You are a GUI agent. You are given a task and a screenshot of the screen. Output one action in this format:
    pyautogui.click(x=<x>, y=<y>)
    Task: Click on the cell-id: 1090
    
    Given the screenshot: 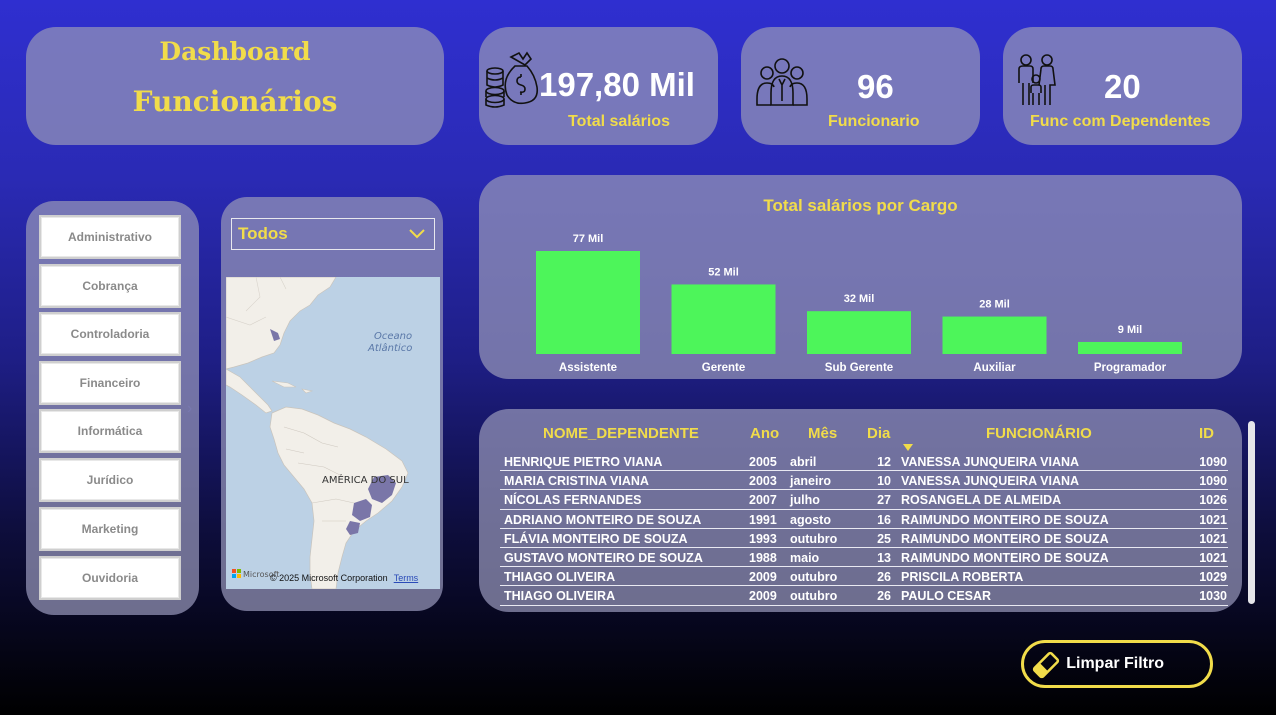 What is the action you would take?
    pyautogui.click(x=1213, y=481)
    